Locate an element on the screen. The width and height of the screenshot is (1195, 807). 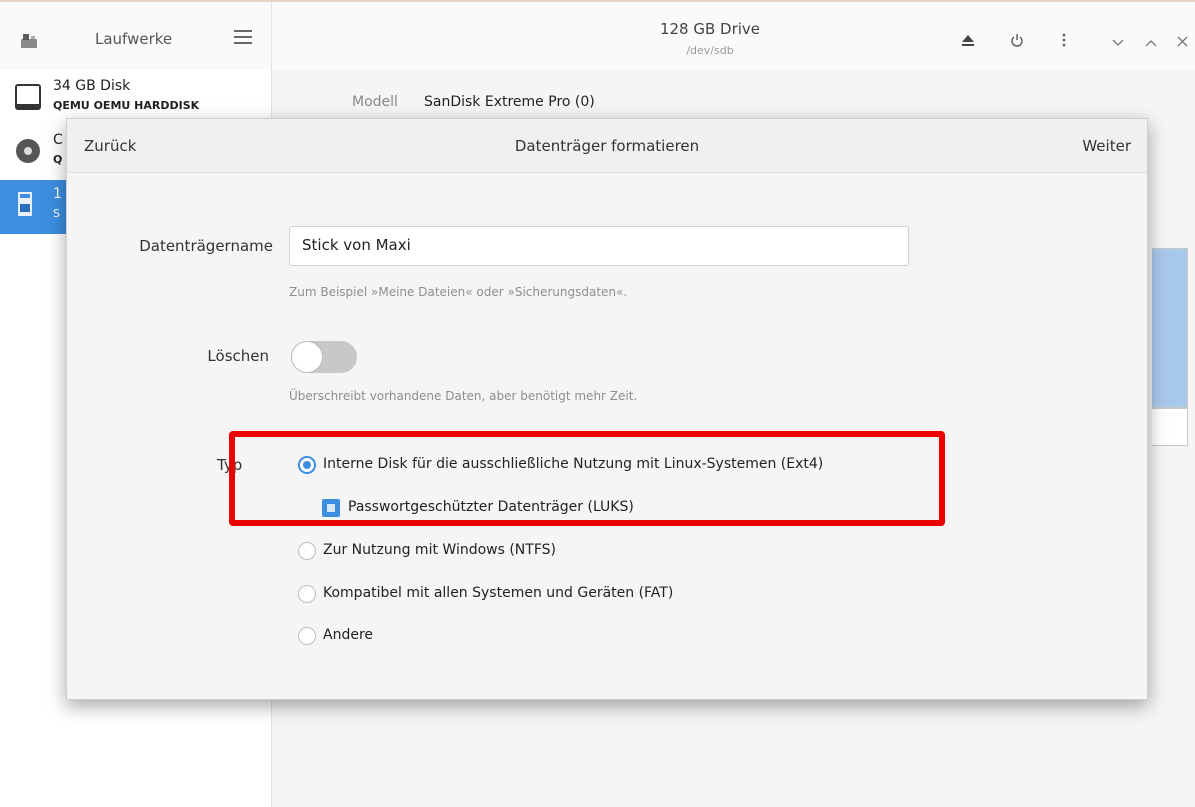
erase-toggle is located at coordinates (324, 357).